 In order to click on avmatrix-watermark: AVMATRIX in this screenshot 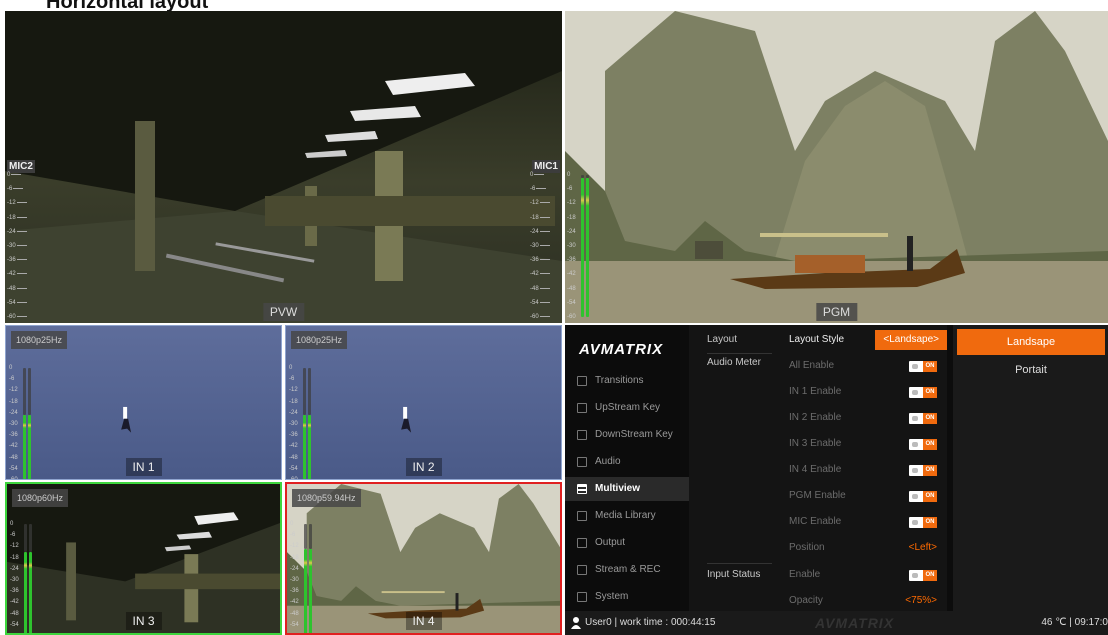, I will do `click(855, 623)`.